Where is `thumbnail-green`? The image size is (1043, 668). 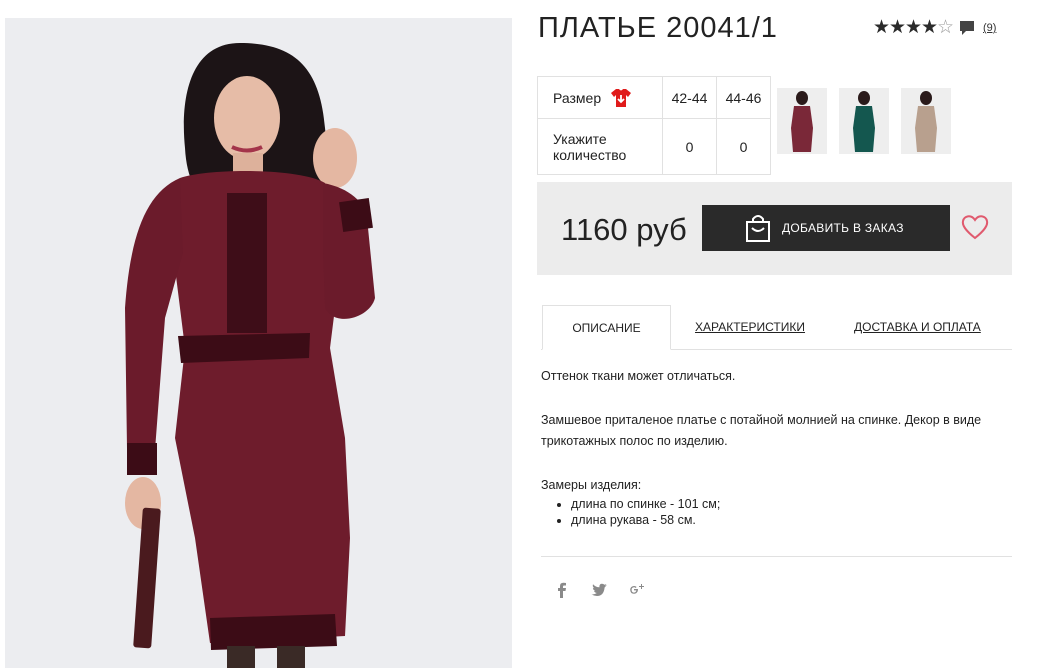 thumbnail-green is located at coordinates (864, 121).